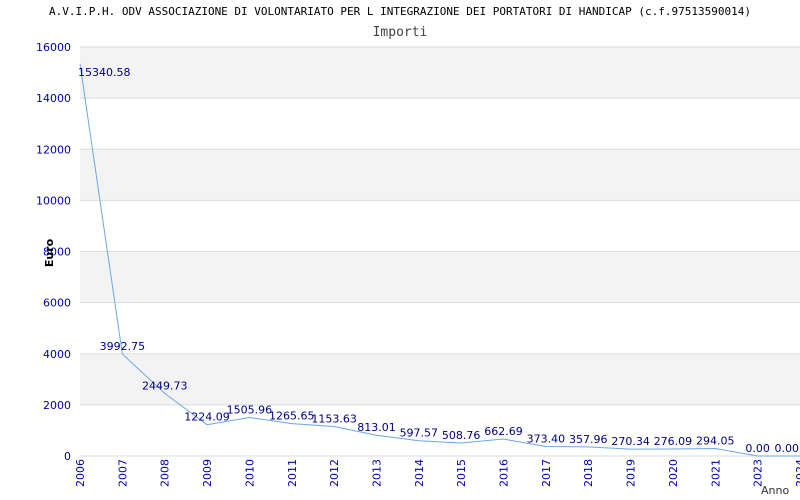  What do you see at coordinates (419, 433) in the screenshot?
I see `data-label: 597.57` at bounding box center [419, 433].